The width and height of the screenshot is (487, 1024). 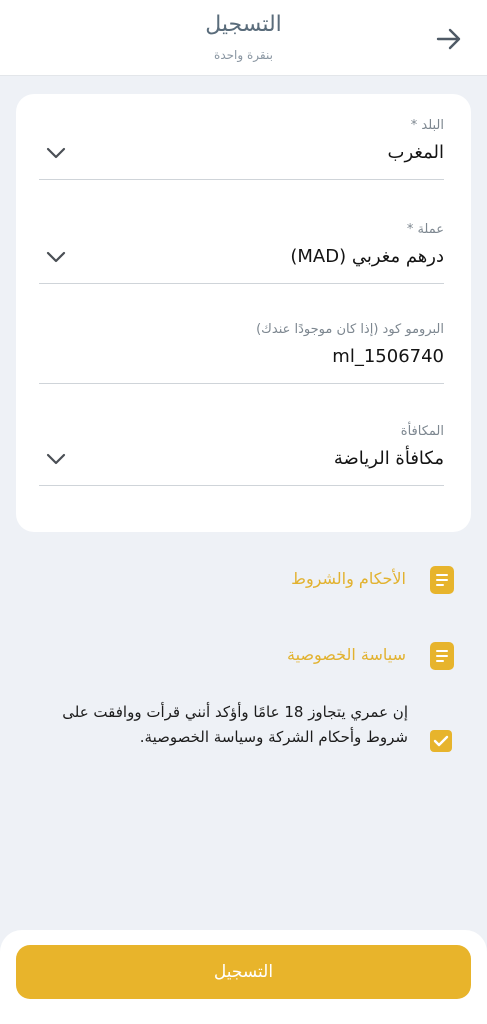 I want to click on bonus-label: المكافأة, so click(x=422, y=431).